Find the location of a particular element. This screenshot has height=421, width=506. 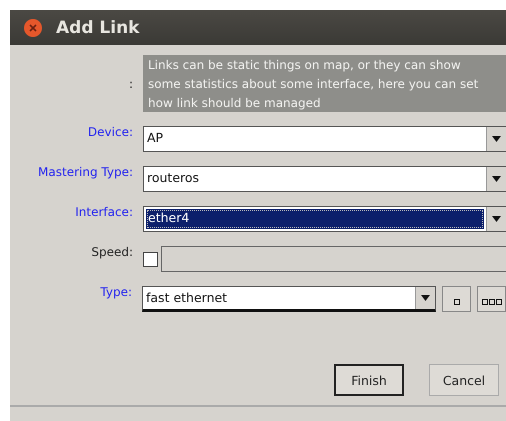

dropdown-field: routeros is located at coordinates (324, 179).